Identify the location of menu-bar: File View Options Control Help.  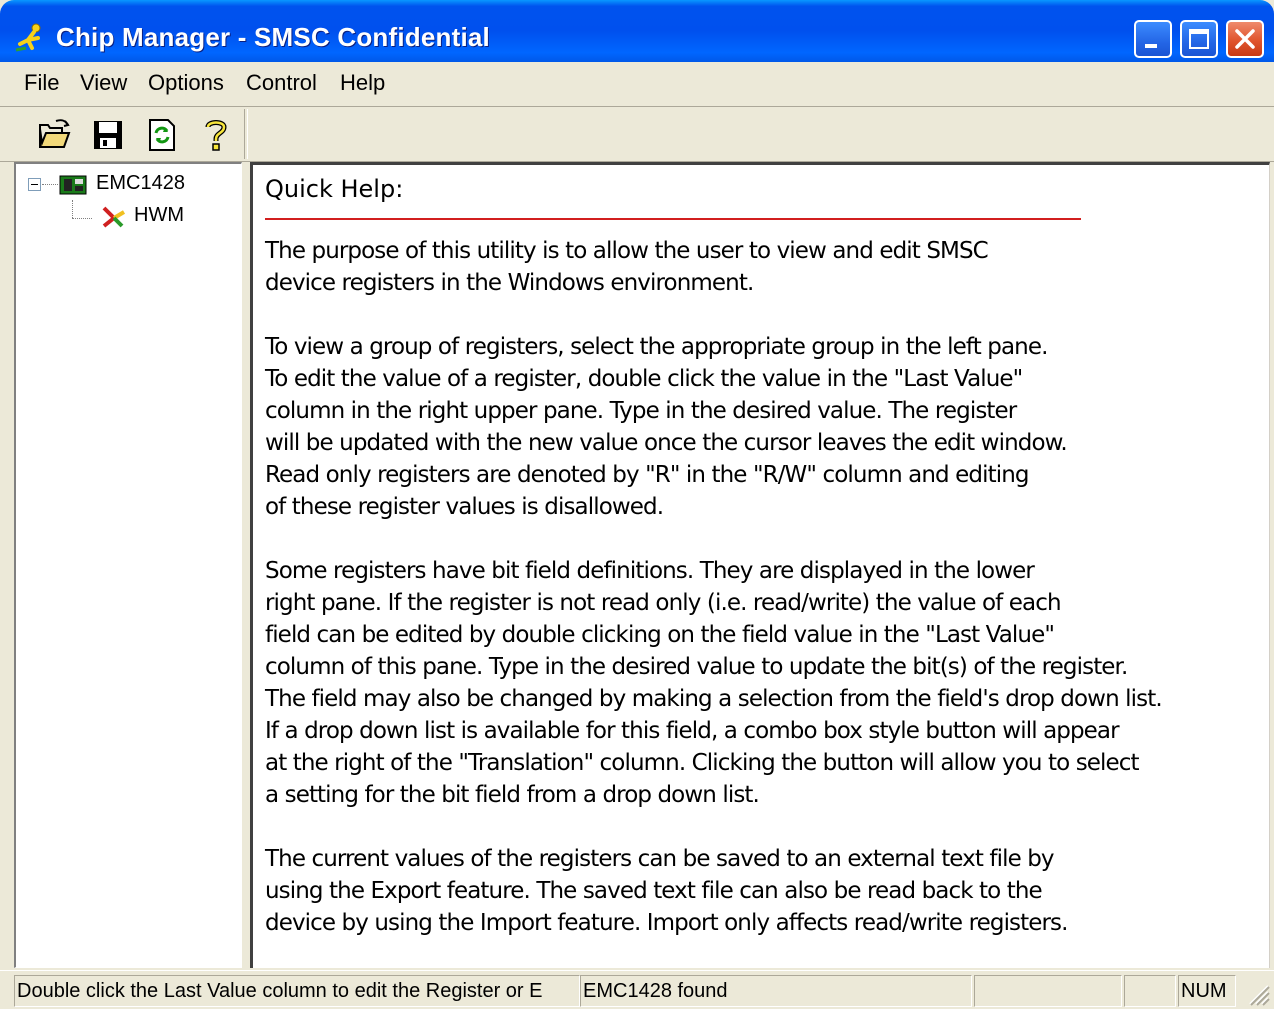
(637, 84).